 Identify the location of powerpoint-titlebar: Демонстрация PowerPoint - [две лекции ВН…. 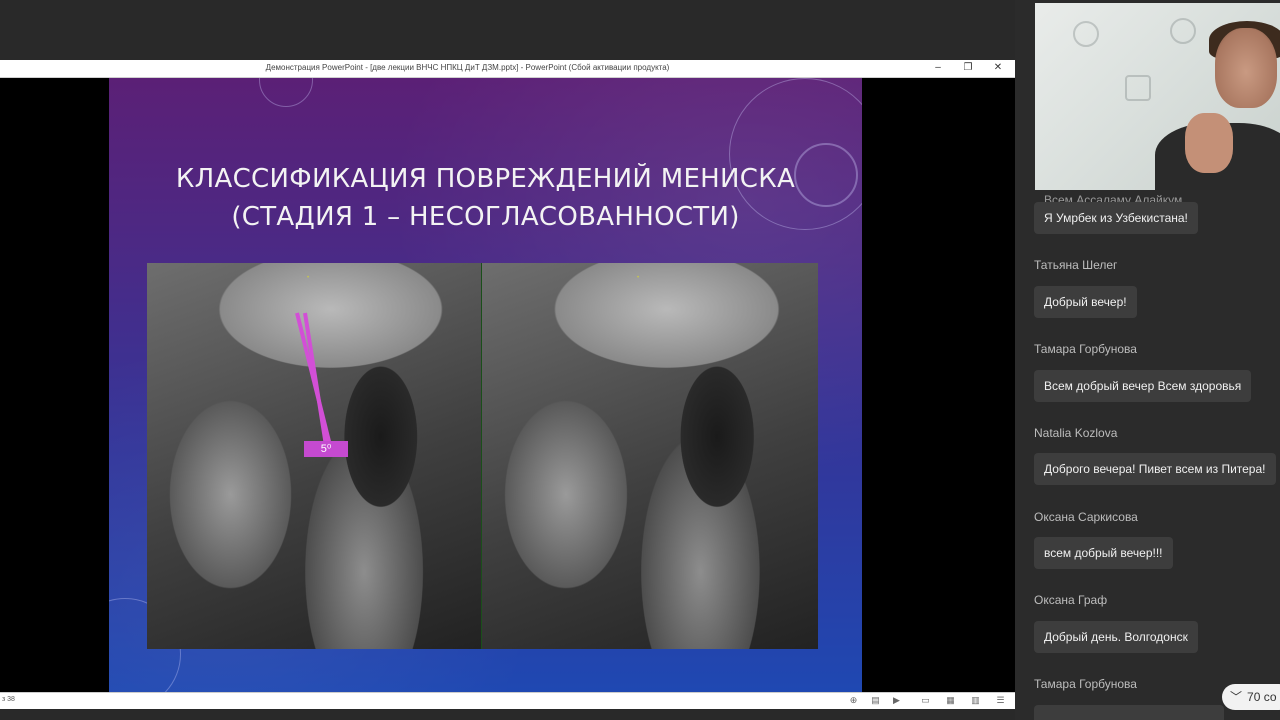
(507, 69).